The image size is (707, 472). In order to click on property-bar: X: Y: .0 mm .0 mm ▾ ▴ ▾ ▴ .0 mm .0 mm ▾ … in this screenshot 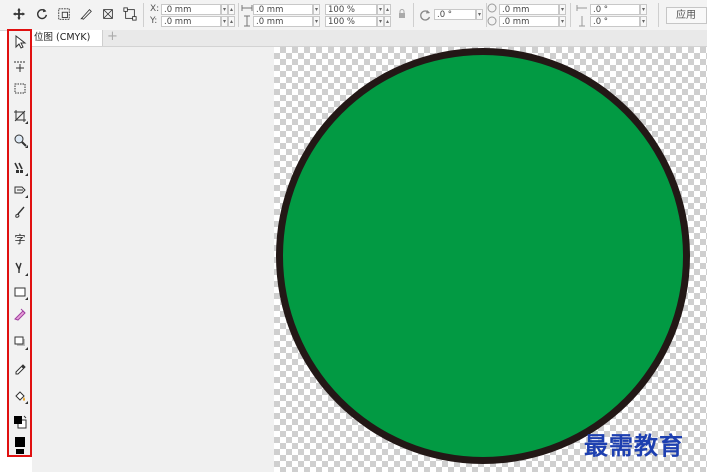, I will do `click(353, 15)`.